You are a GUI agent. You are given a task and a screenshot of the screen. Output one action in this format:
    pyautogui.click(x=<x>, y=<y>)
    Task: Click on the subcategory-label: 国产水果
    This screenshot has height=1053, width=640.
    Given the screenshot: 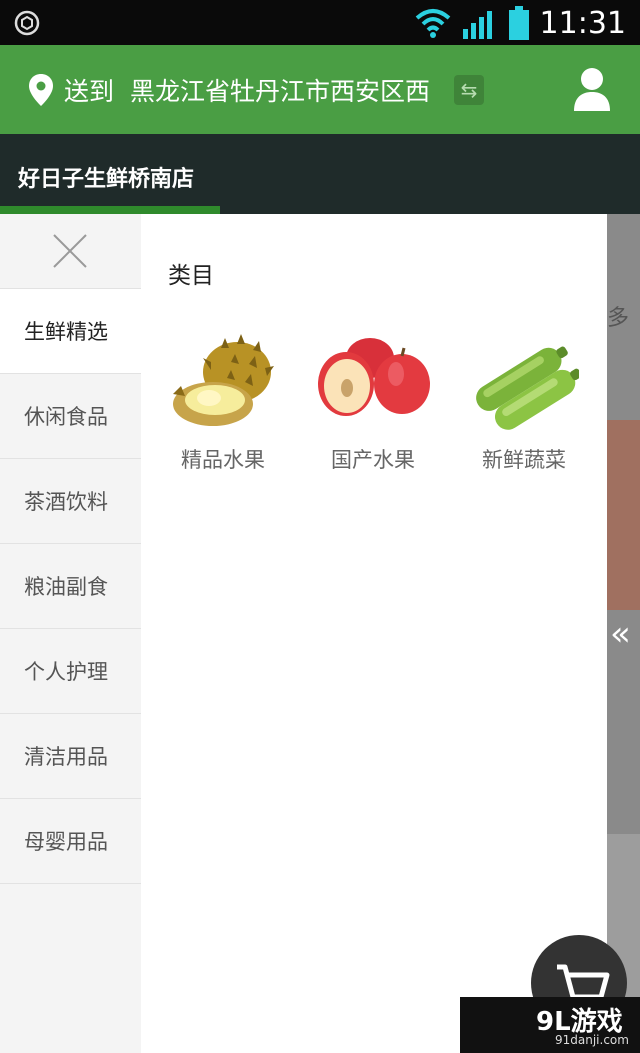 What is the action you would take?
    pyautogui.click(x=373, y=460)
    